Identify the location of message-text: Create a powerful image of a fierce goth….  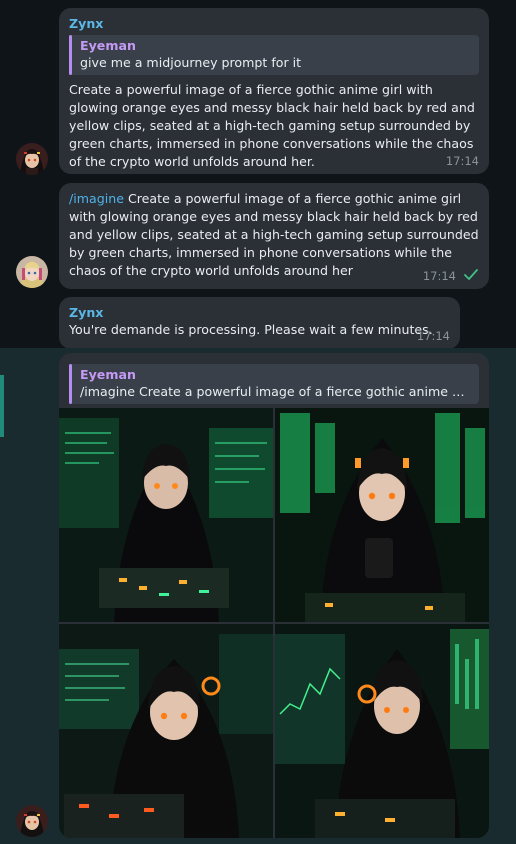
(272, 125).